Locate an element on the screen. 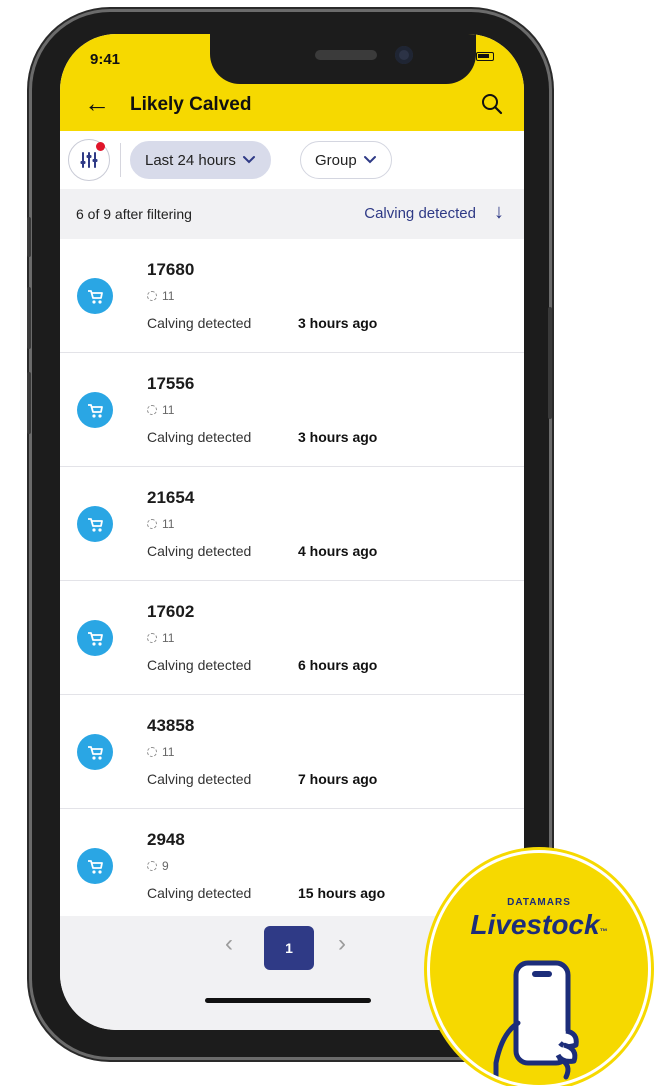  page-1-button: 1 is located at coordinates (289, 948).